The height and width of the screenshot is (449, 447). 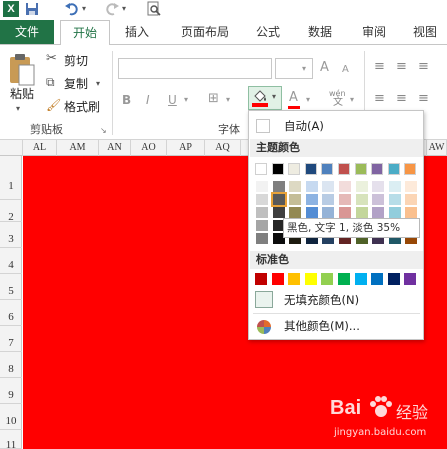 What do you see at coordinates (124, 9) in the screenshot?
I see `redo-dropdown-icon: ▾` at bounding box center [124, 9].